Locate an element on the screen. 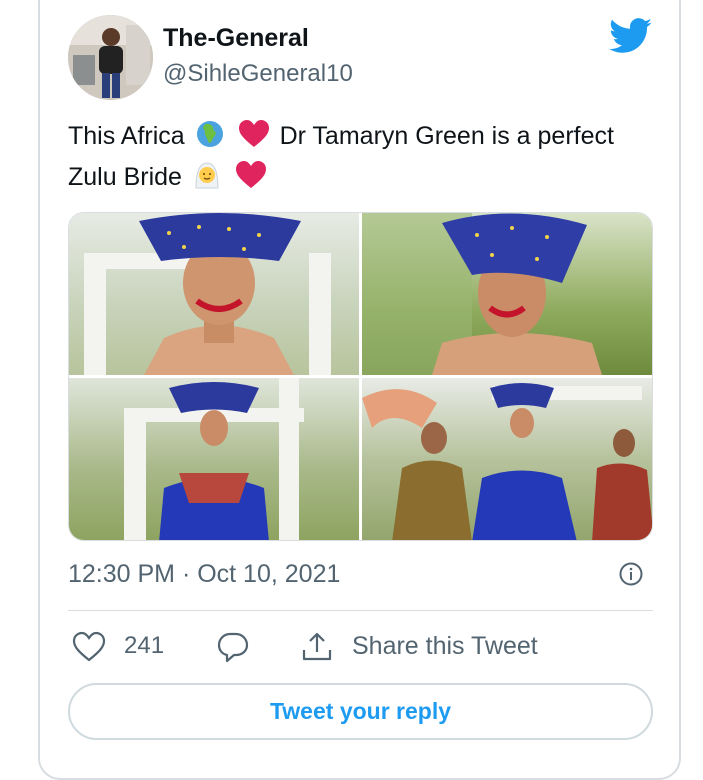  tweet-your-reply-button: Tweet your reply is located at coordinates (360, 711).